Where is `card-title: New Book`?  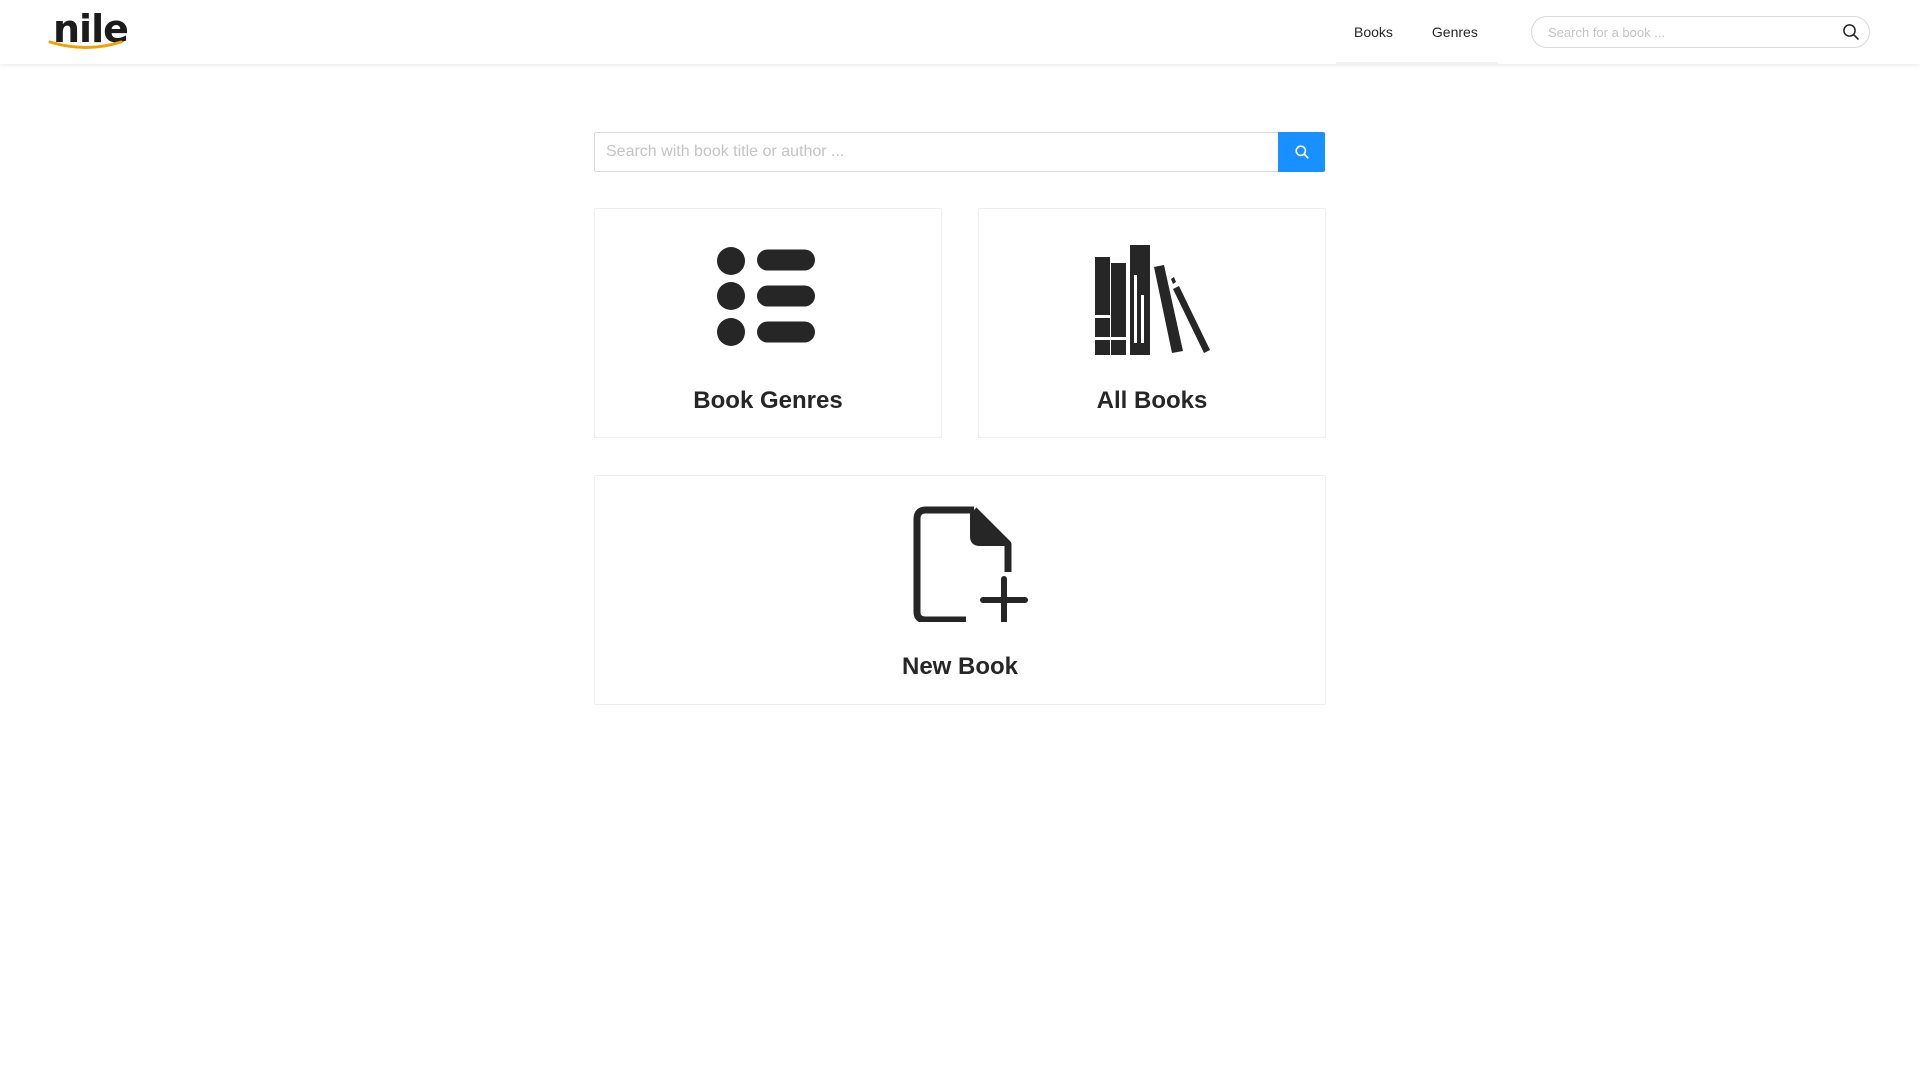
card-title: New Book is located at coordinates (959, 666).